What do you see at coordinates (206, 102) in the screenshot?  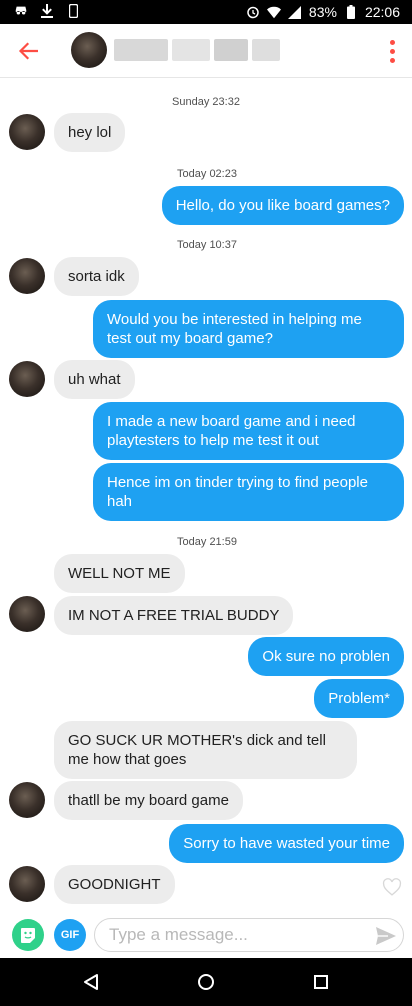 I see `timestamp: Sunday 23:32` at bounding box center [206, 102].